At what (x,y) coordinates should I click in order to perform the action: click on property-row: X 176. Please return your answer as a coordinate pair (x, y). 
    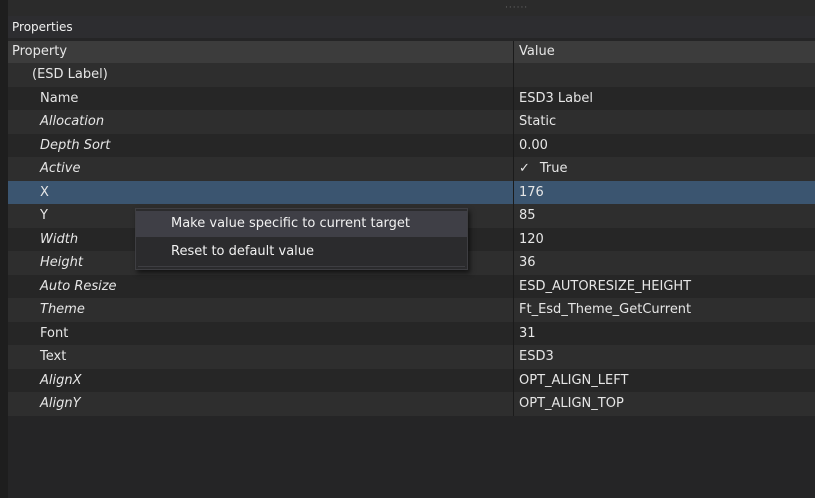
    Looking at the image, I should click on (411, 192).